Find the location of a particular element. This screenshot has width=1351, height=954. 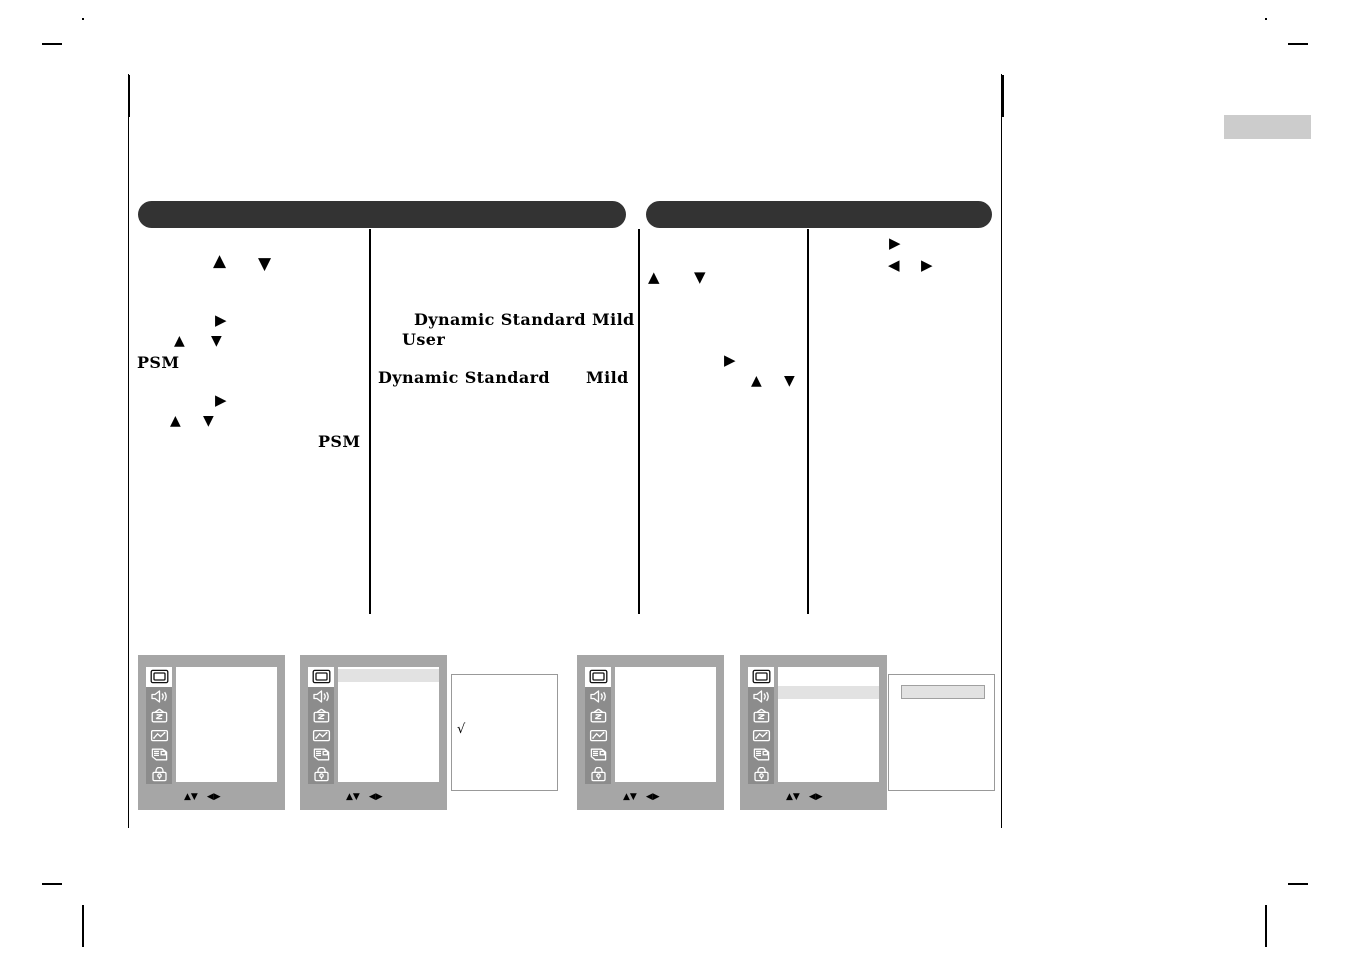

margin-thumb-tab is located at coordinates (1267, 127).